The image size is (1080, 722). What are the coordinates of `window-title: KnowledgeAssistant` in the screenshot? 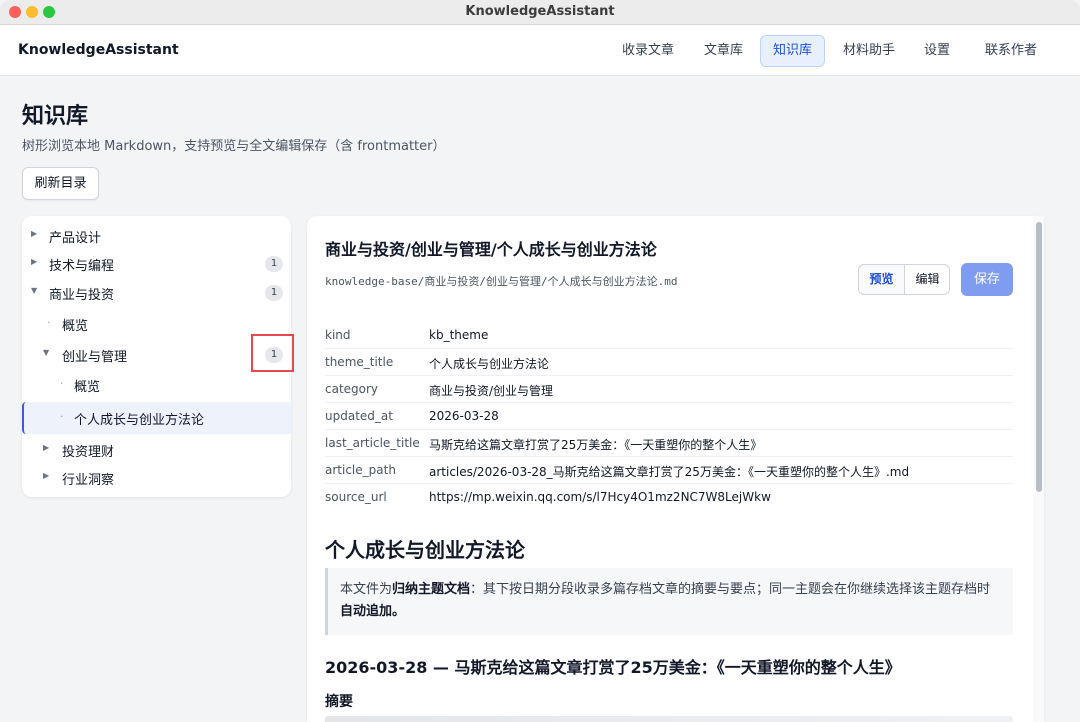 It's located at (540, 11).